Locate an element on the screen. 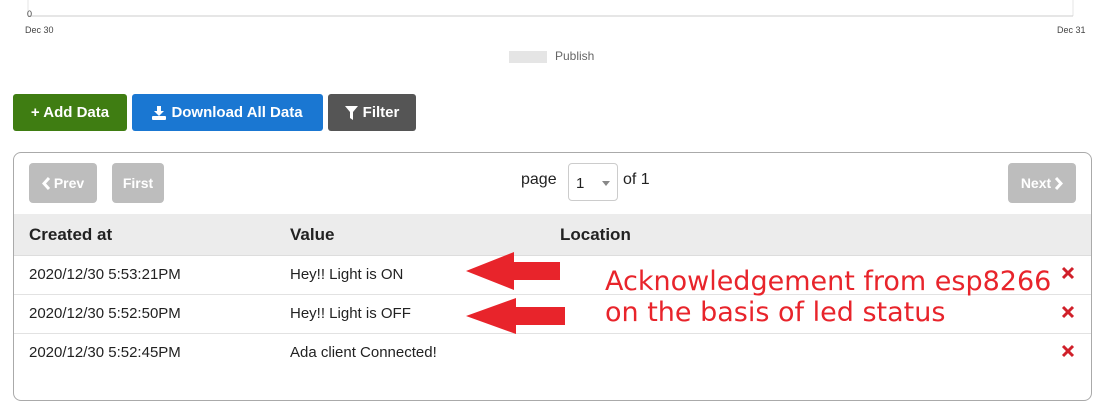 The image size is (1101, 402). value-cell: Hey!! Light is ON is located at coordinates (347, 274).